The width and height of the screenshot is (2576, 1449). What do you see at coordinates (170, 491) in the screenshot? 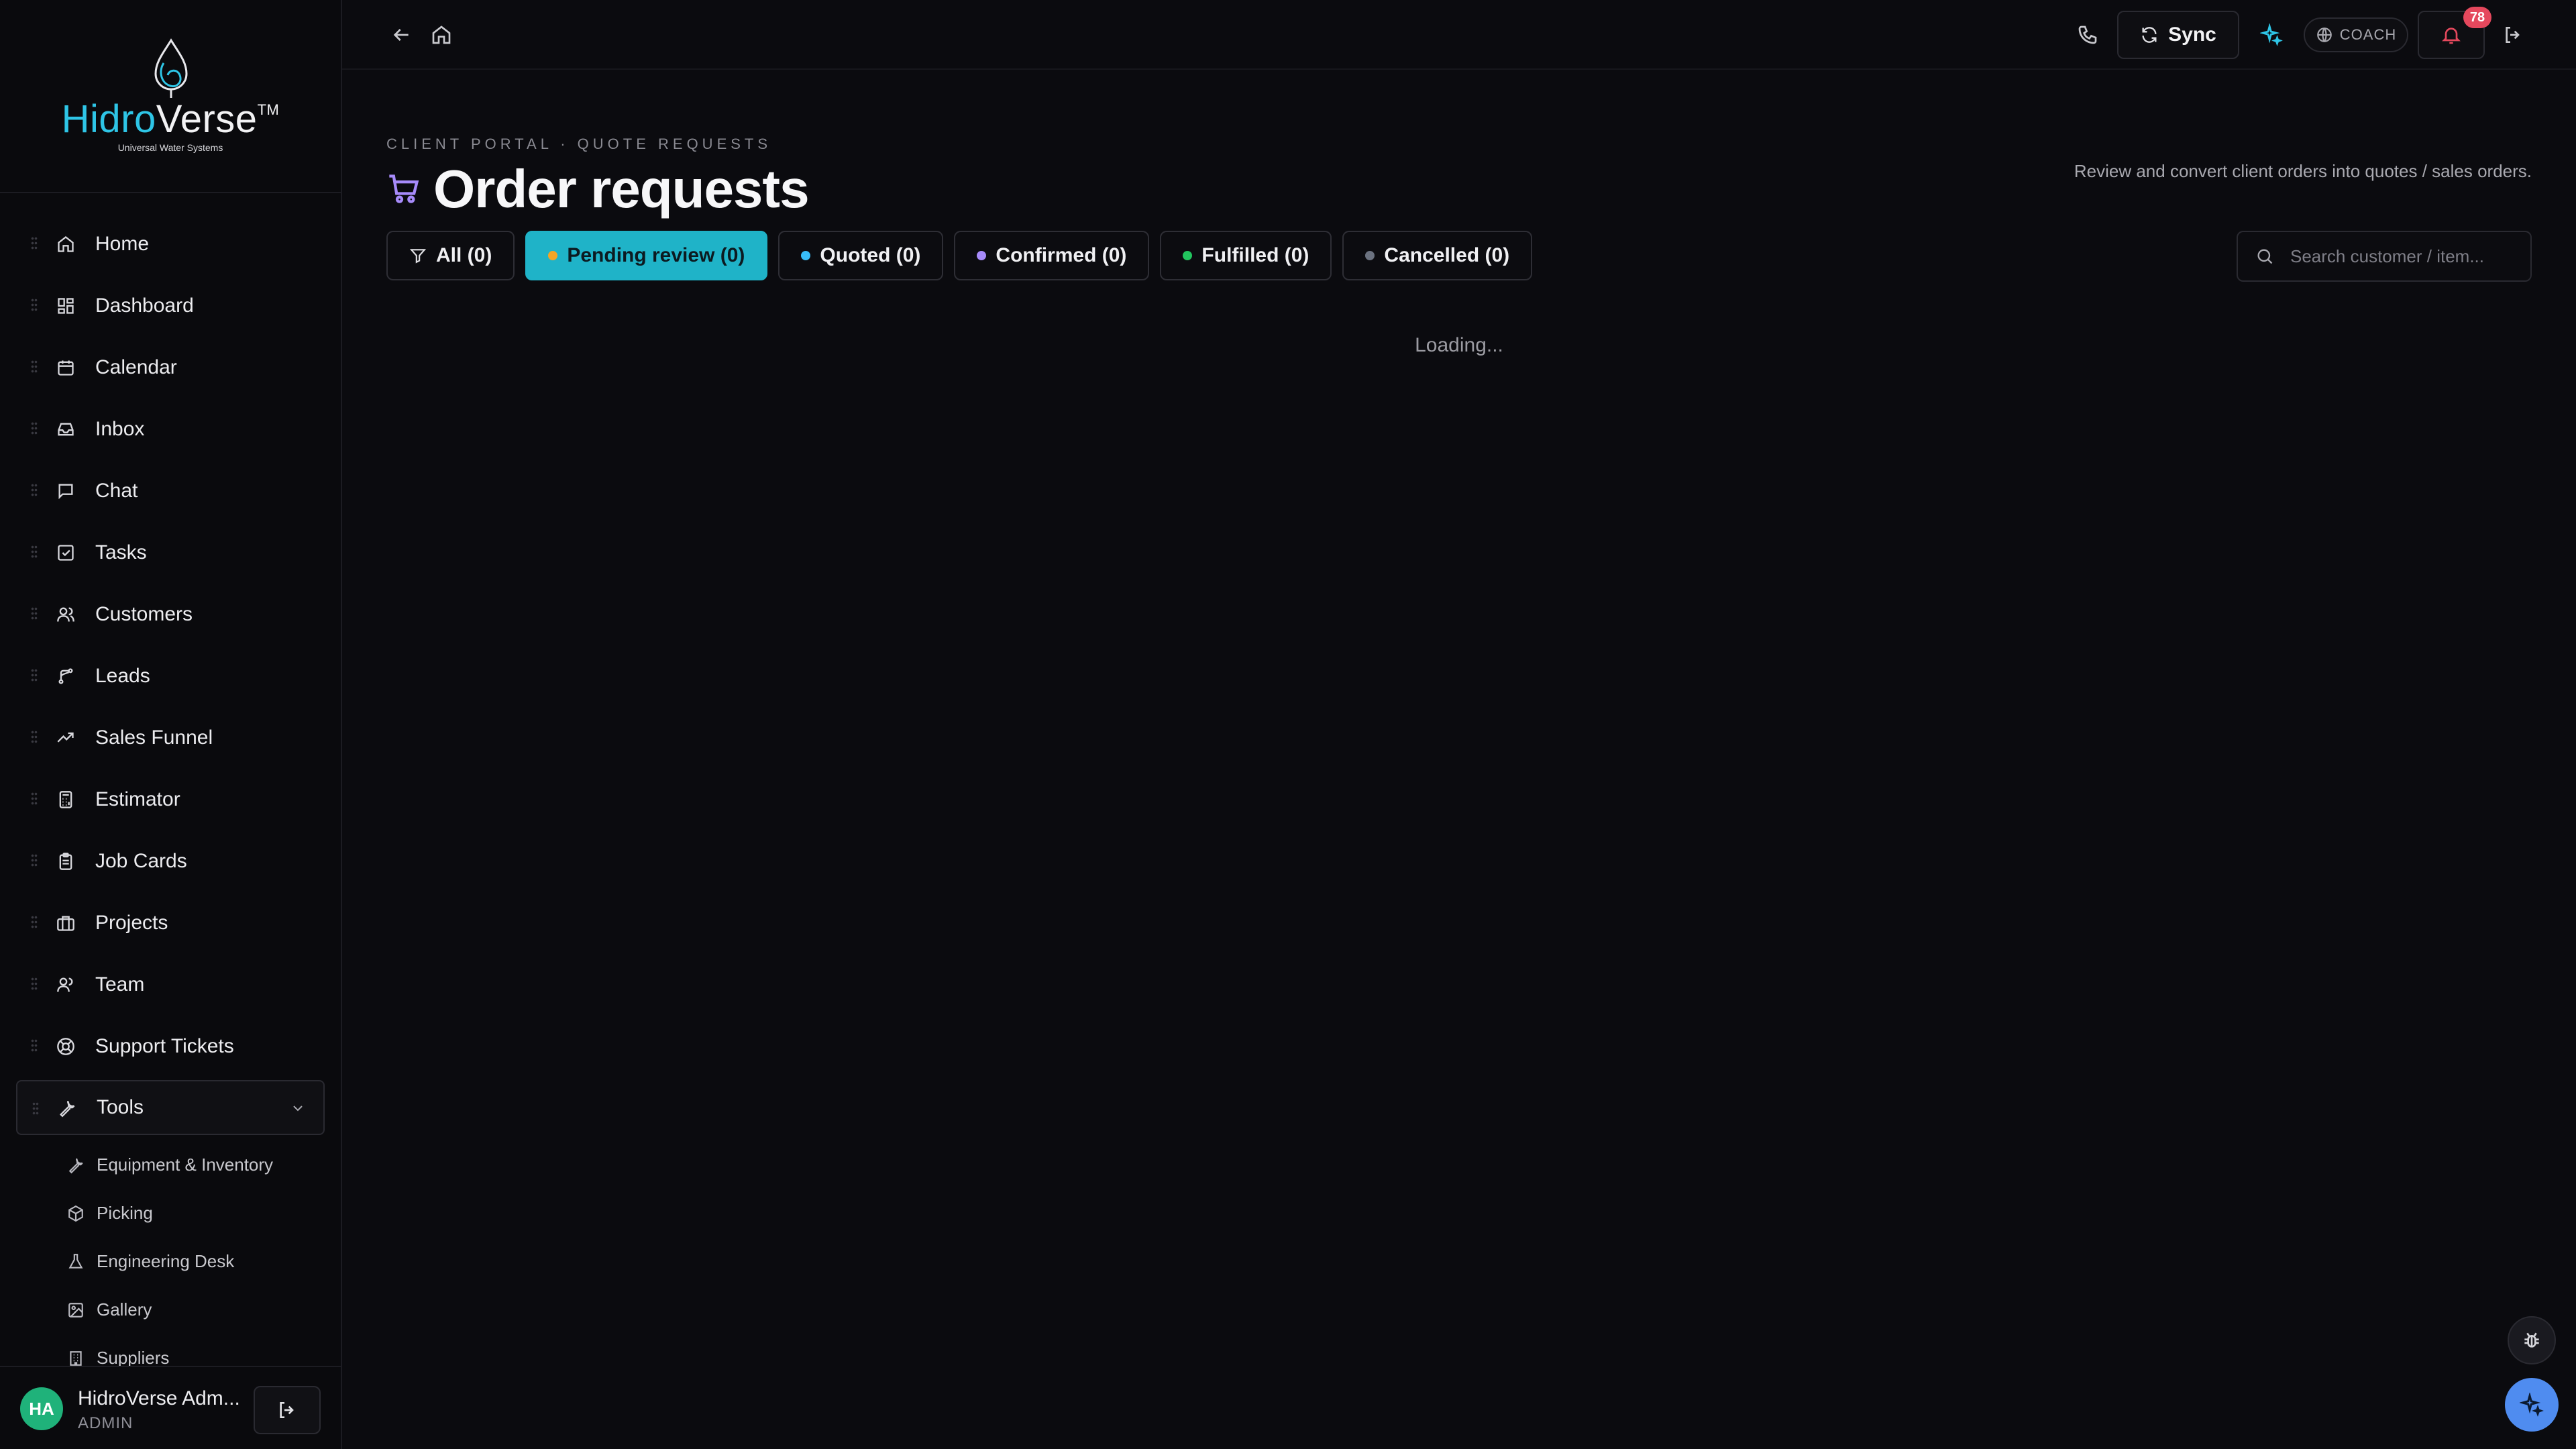
I see `sidebar-item-chat: Chat` at bounding box center [170, 491].